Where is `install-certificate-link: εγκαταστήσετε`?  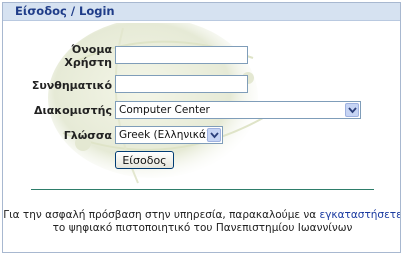 install-certificate-link: εγκαταστήσετε is located at coordinates (360, 215).